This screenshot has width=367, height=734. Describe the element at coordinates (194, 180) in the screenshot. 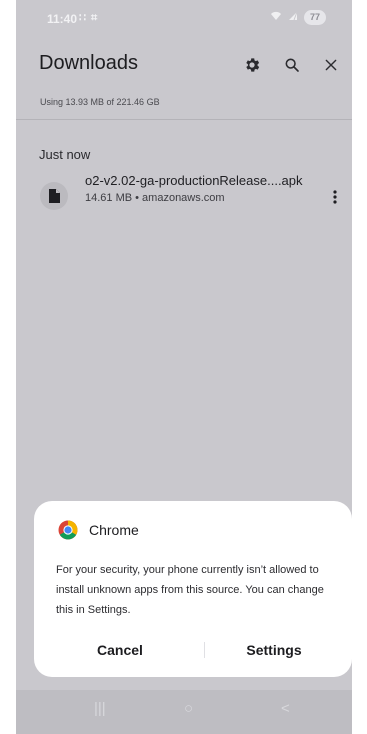

I see `file-name: o2-v2.02-ga-productionRelease....apk` at that location.